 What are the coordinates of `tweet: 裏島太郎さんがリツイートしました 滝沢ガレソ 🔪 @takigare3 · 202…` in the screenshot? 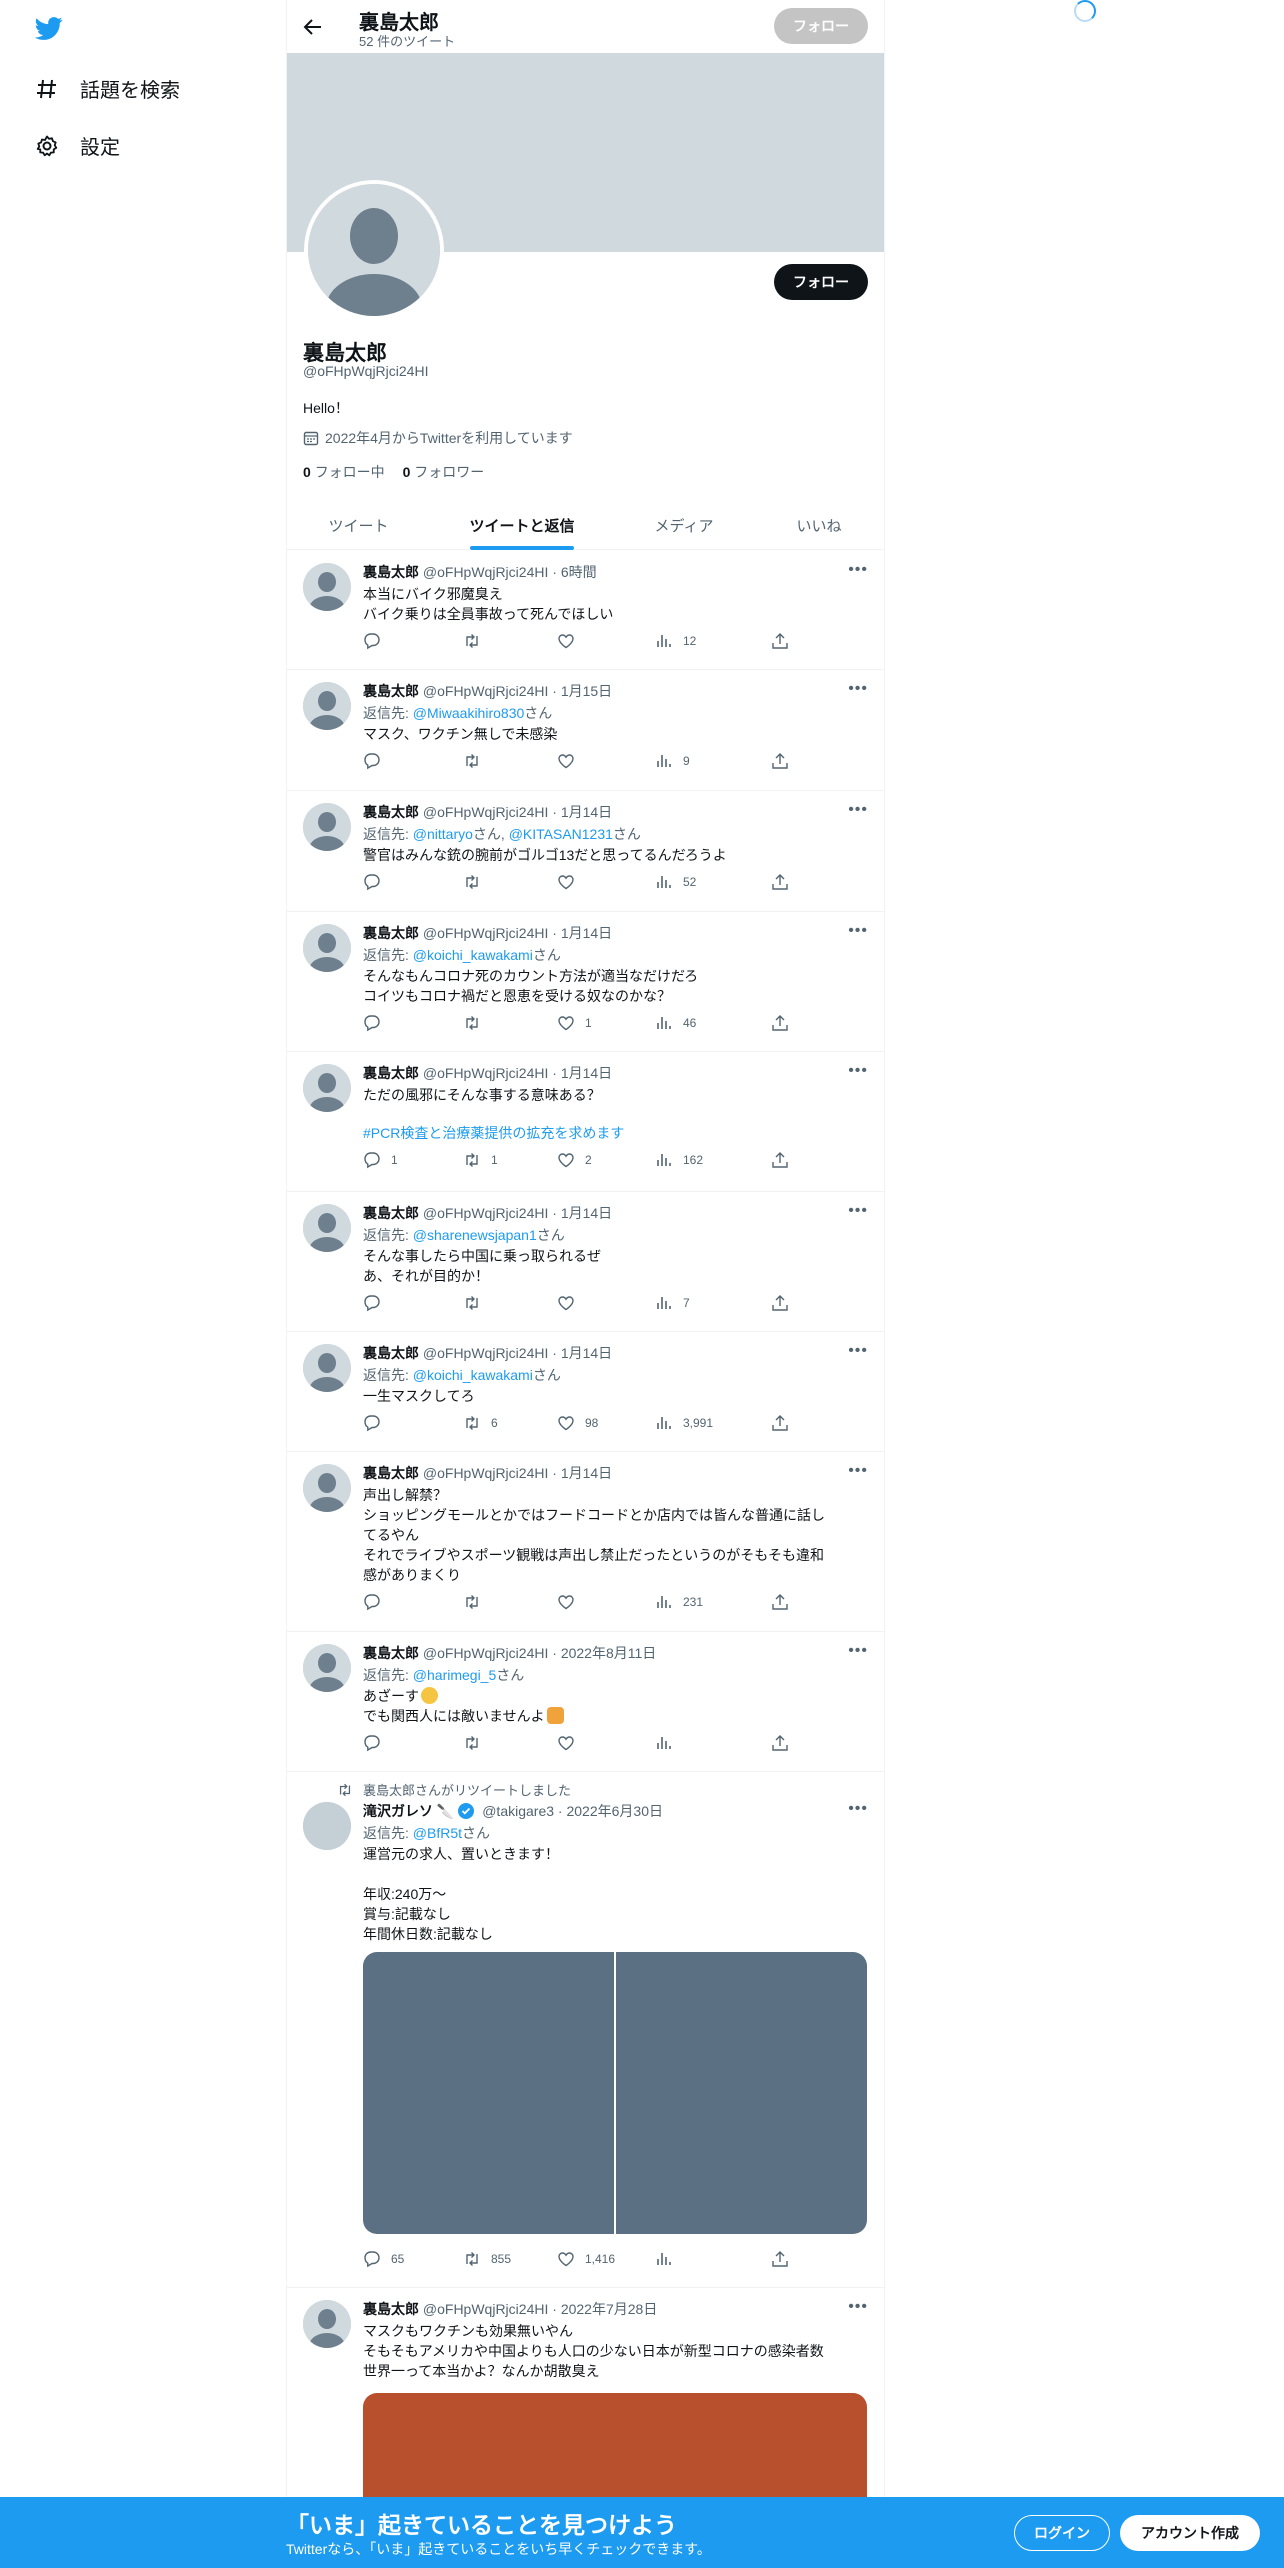 It's located at (585, 2030).